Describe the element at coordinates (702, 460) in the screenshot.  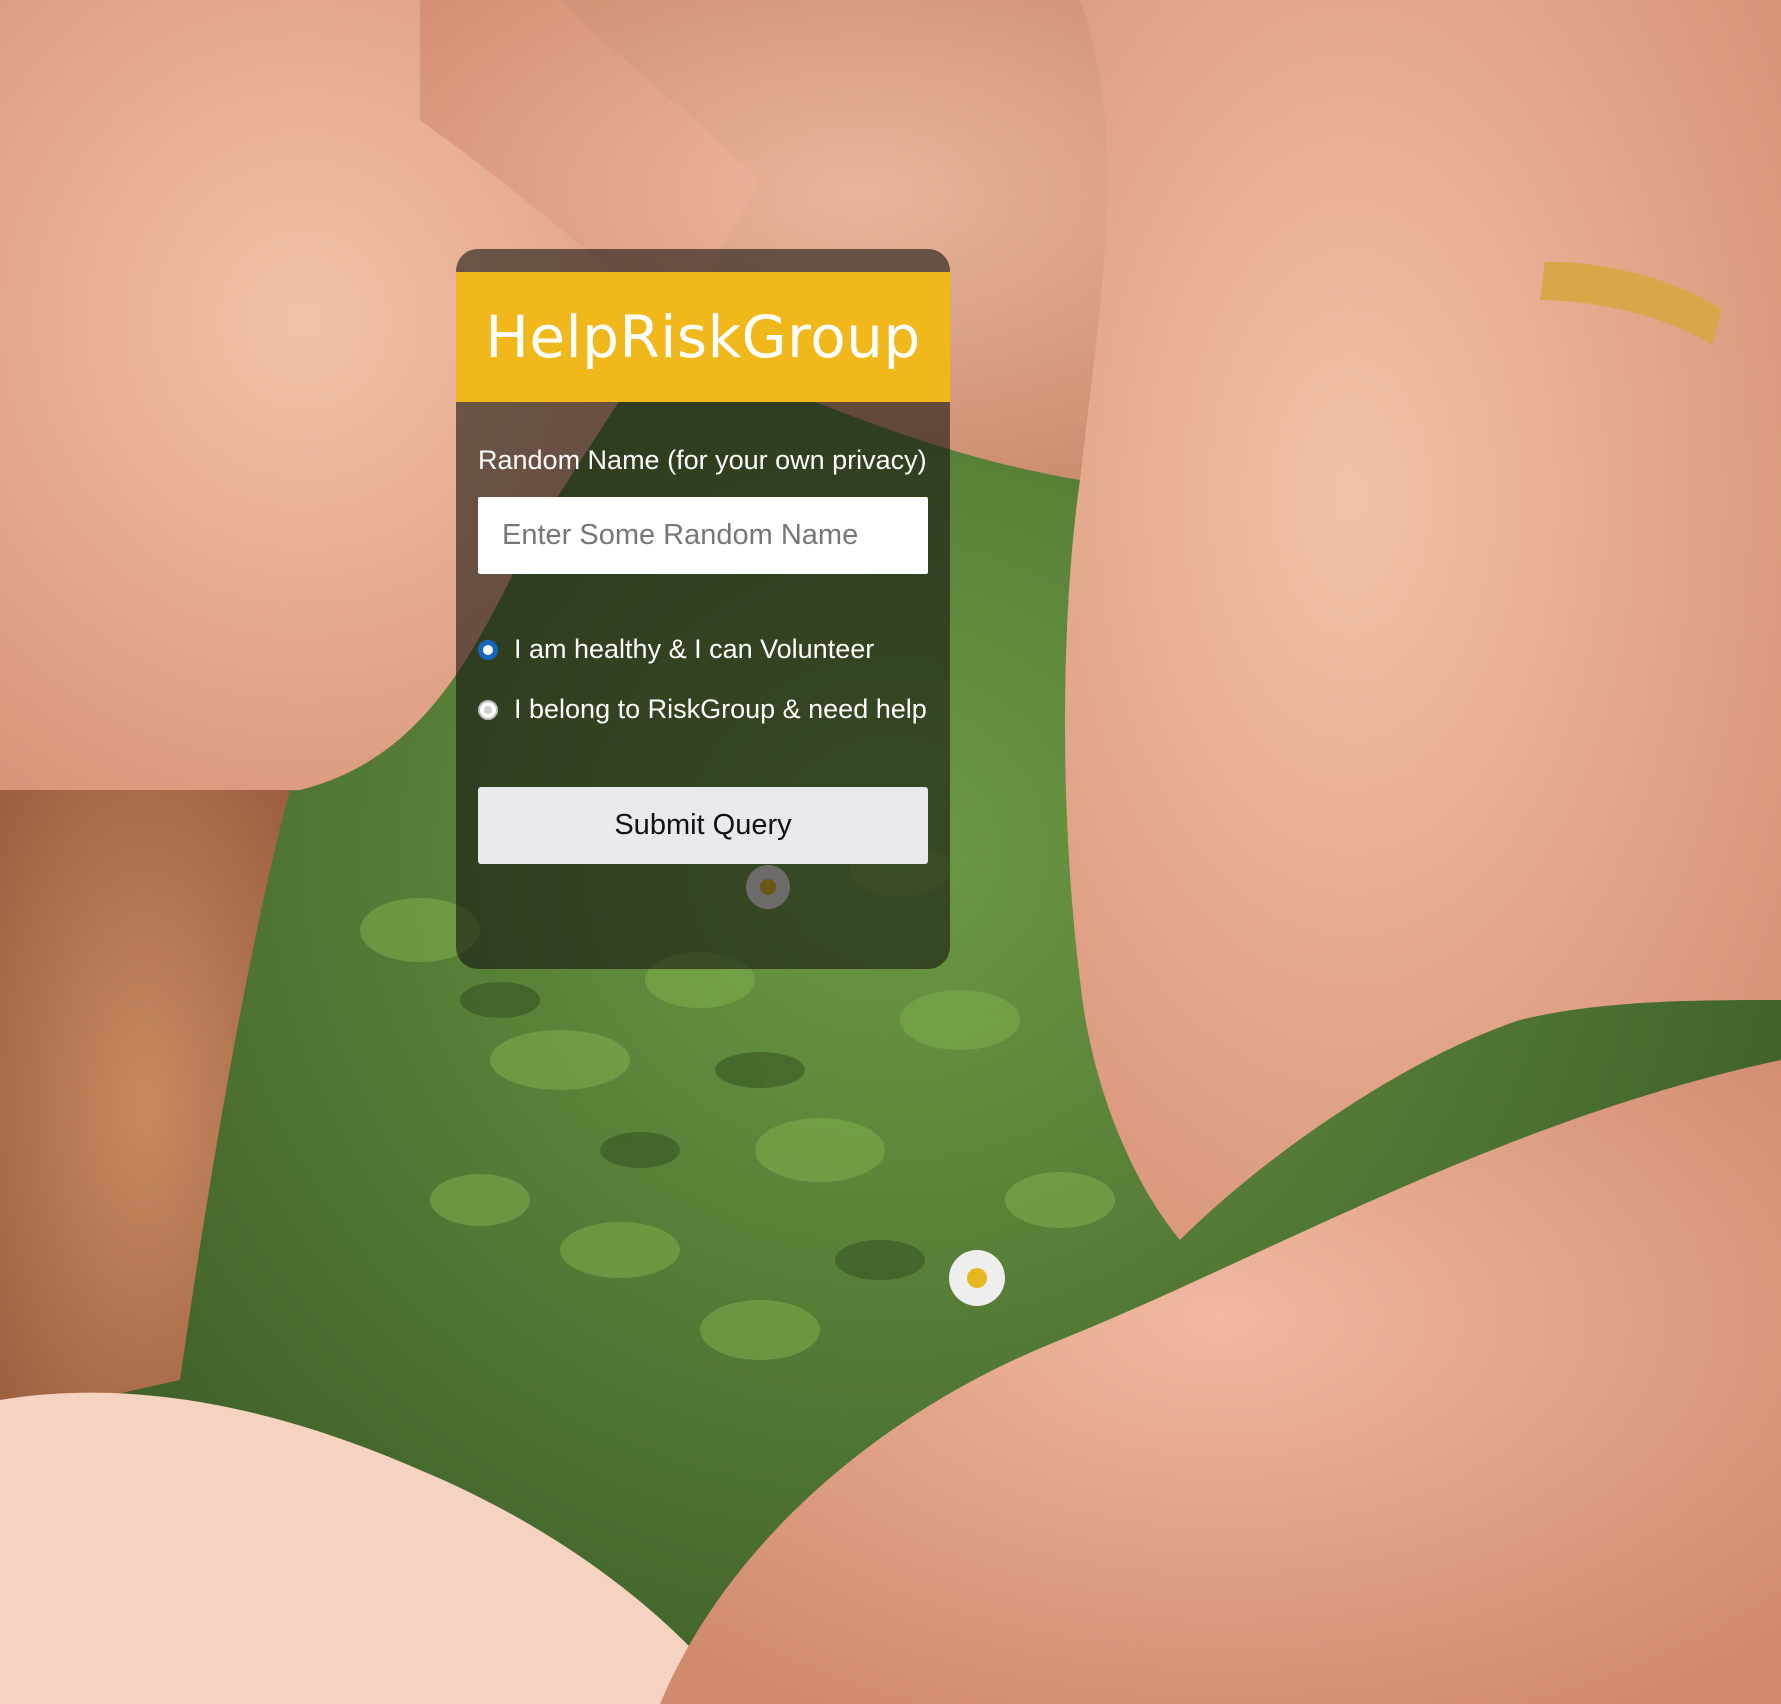
I see `random-name-label: Random Name (for your own privacy)` at that location.